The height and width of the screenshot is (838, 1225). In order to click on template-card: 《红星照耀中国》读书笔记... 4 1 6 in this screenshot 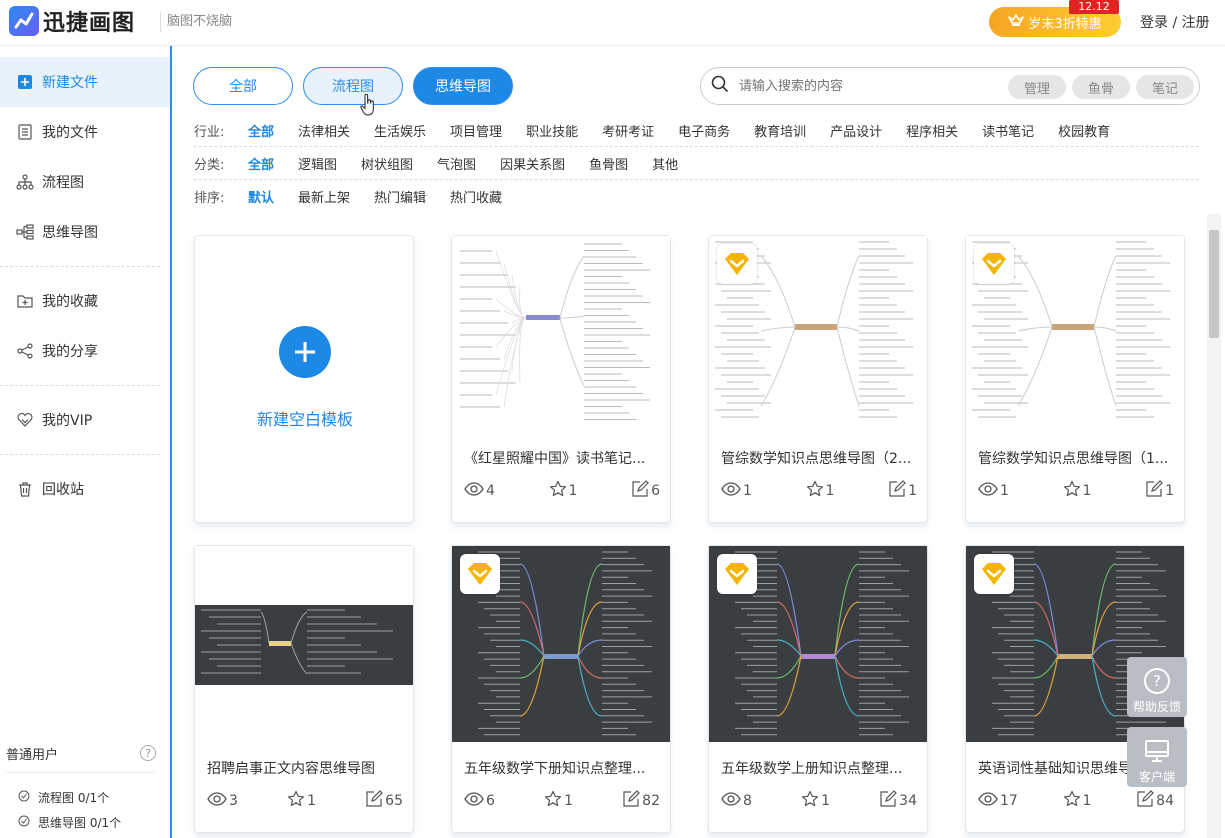, I will do `click(561, 379)`.